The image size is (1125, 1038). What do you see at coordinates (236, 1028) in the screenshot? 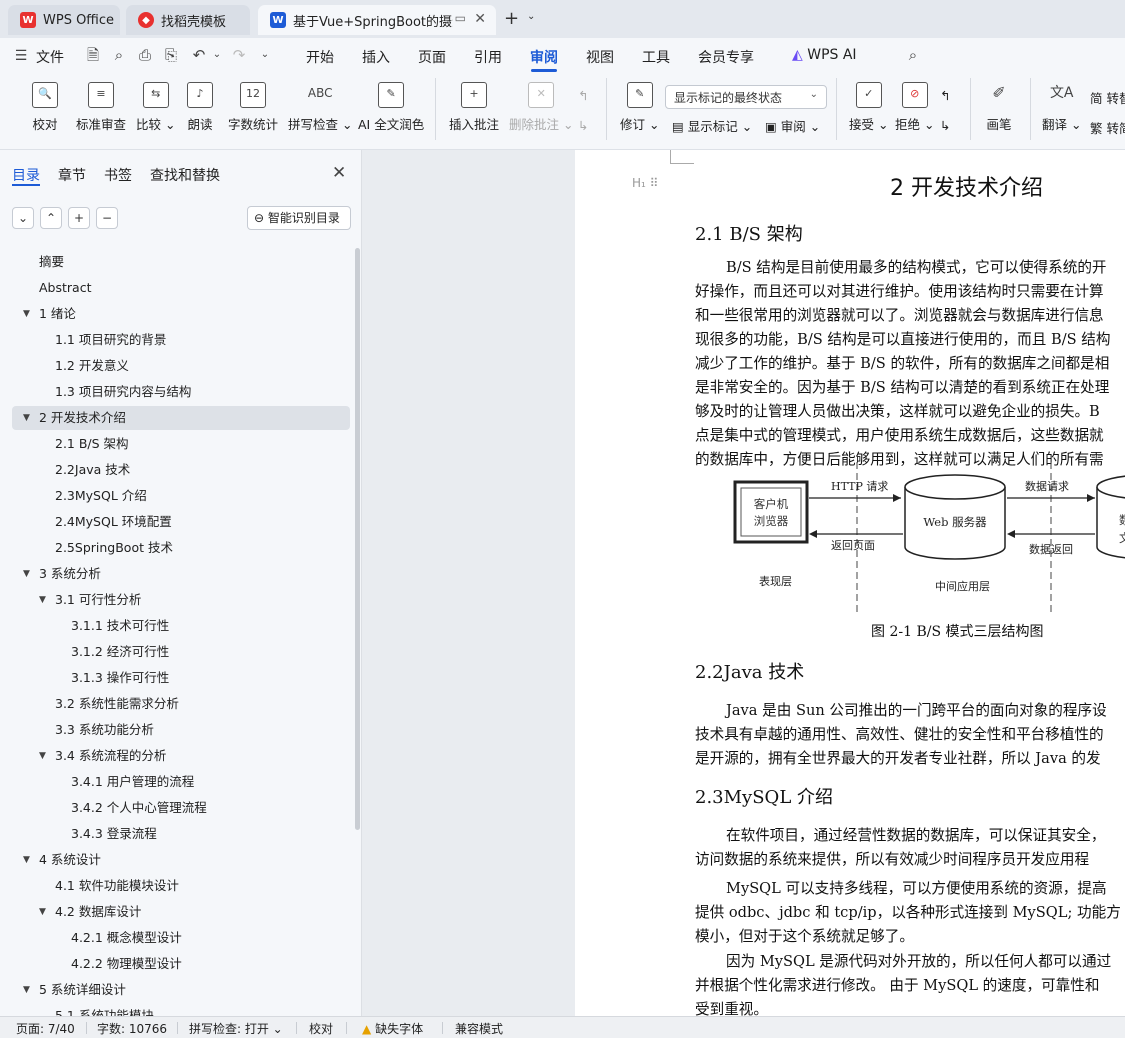
I see `spell-check-status: 拼写检查: 打开 ⌄` at bounding box center [236, 1028].